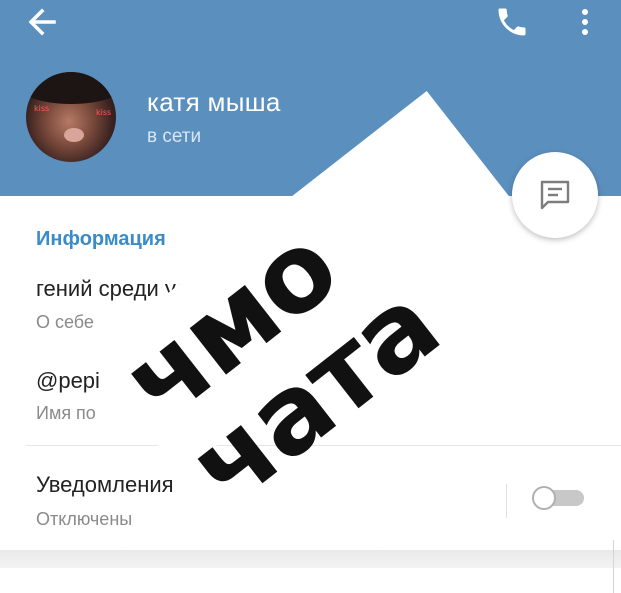 The width and height of the screenshot is (621, 593). What do you see at coordinates (68, 381) in the screenshot?
I see `username-value: @pepi` at bounding box center [68, 381].